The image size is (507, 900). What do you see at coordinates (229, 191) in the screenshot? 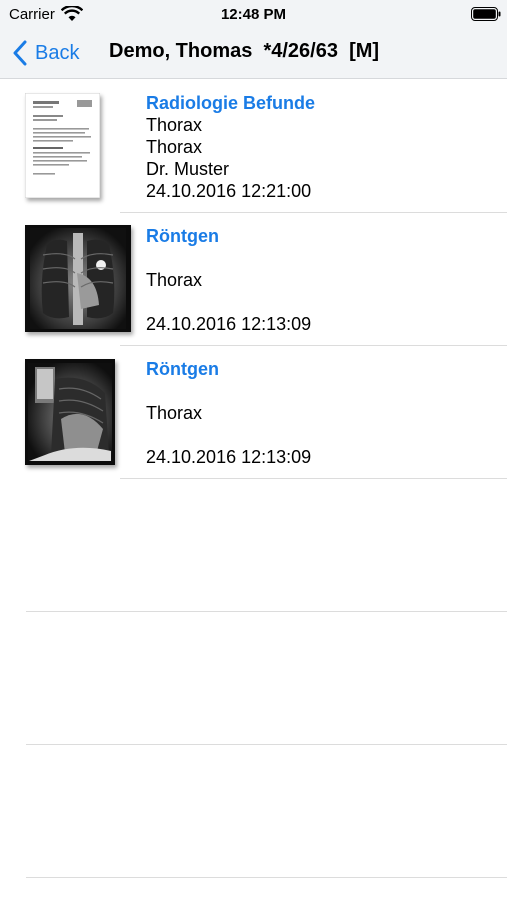
I see `item-date: 24.10.2016 12:21:00` at bounding box center [229, 191].